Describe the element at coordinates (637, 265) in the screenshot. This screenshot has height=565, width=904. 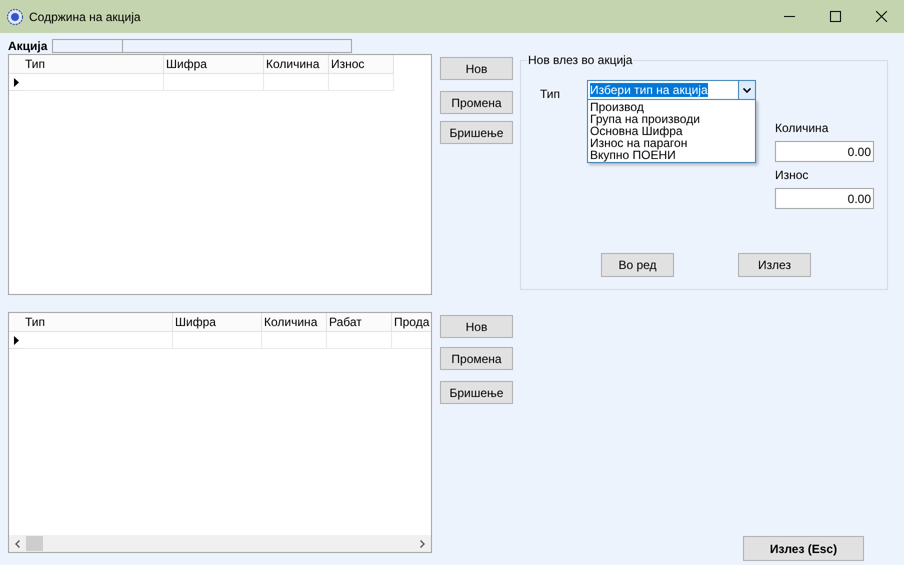
I see `dialog-button: Во ред` at that location.